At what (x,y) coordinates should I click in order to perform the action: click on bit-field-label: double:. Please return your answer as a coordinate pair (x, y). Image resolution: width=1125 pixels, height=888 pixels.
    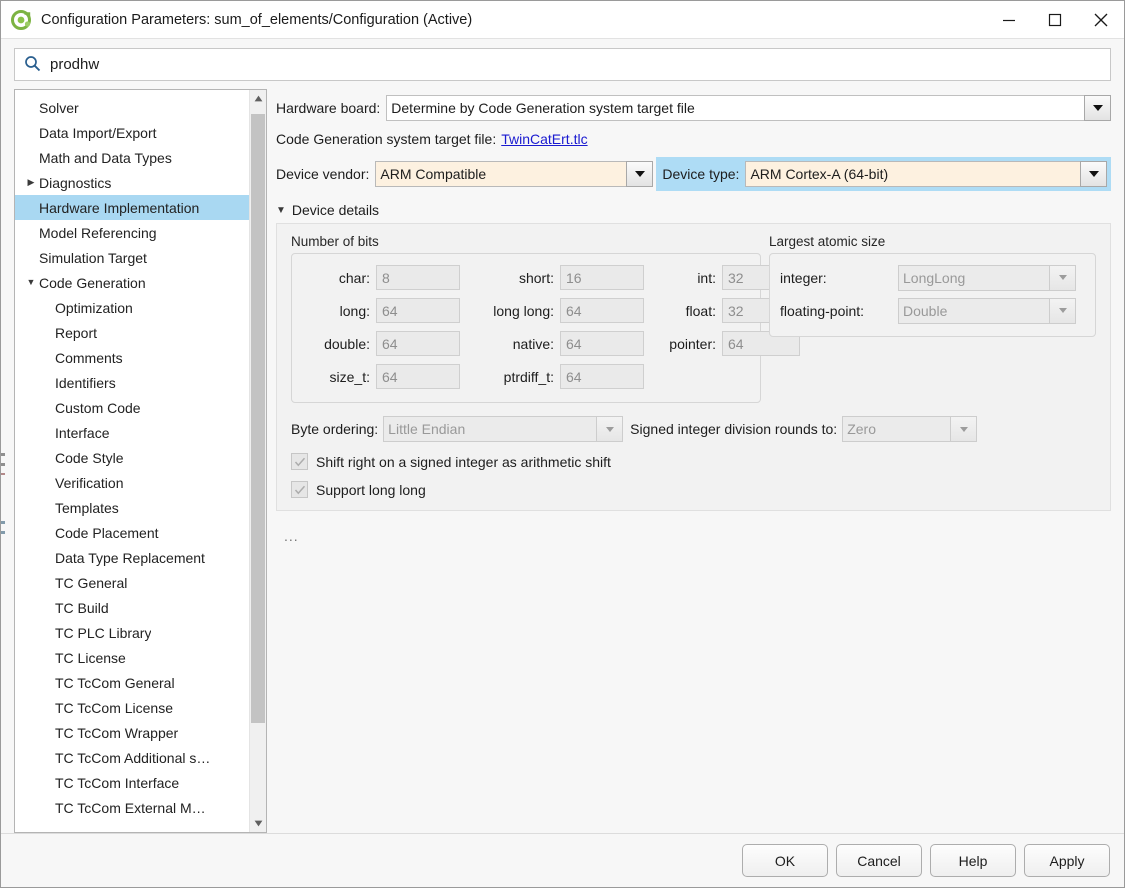
    Looking at the image, I should click on (347, 343).